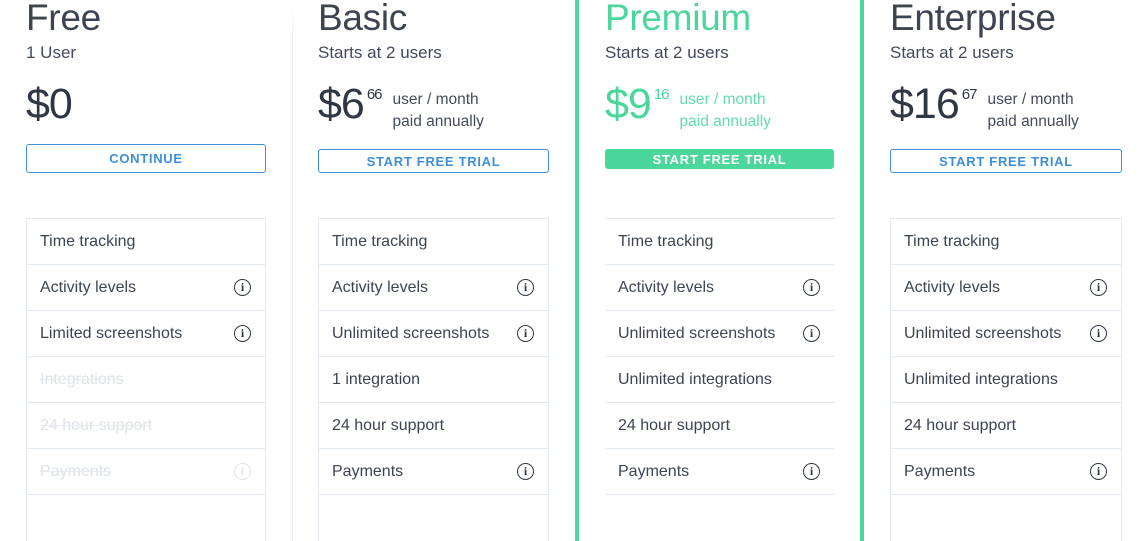 The image size is (1148, 541). I want to click on price-cents-enterprise: 67, so click(969, 94).